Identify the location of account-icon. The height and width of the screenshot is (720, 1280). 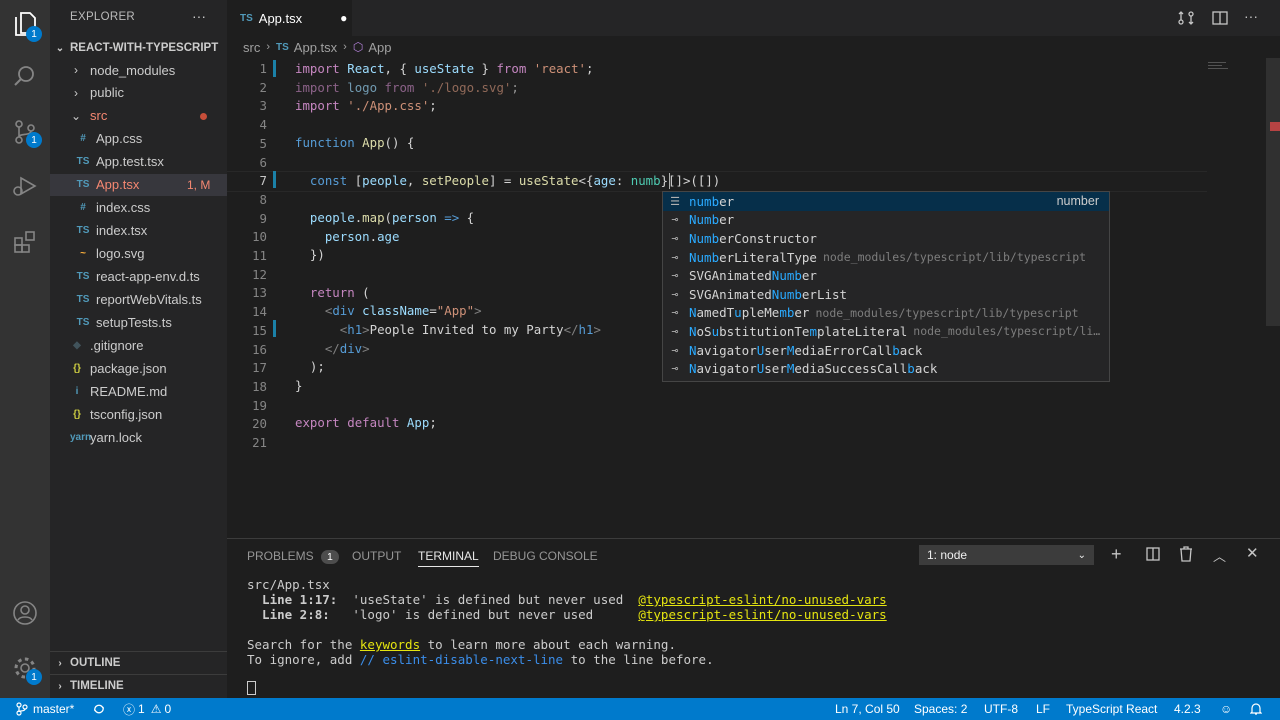
(25, 613).